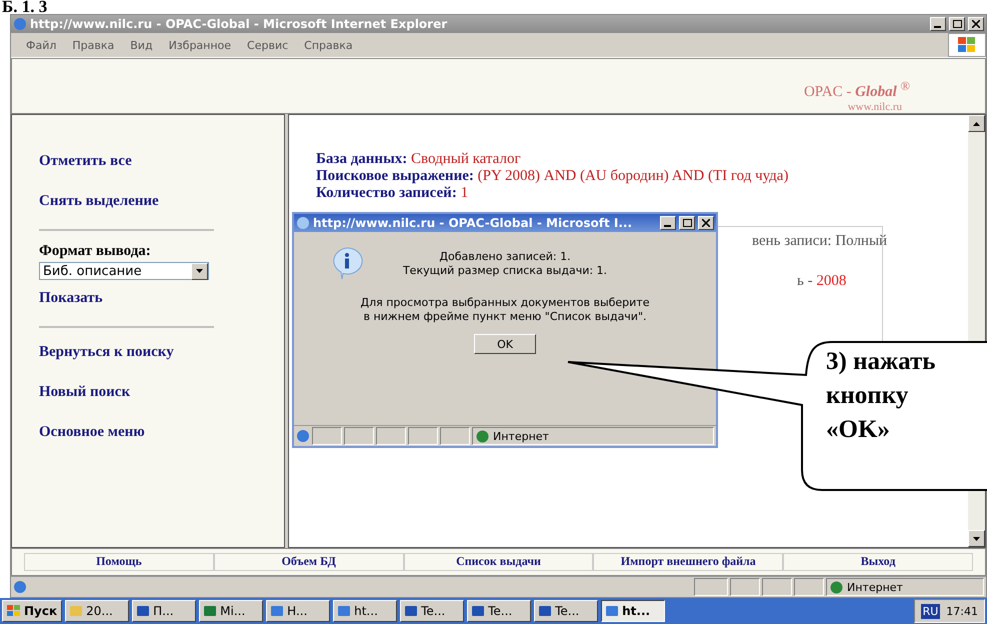 Image resolution: width=987 pixels, height=624 pixels. What do you see at coordinates (161, 352) in the screenshot?
I see `sidebar-link: Вернуться к поиску` at bounding box center [161, 352].